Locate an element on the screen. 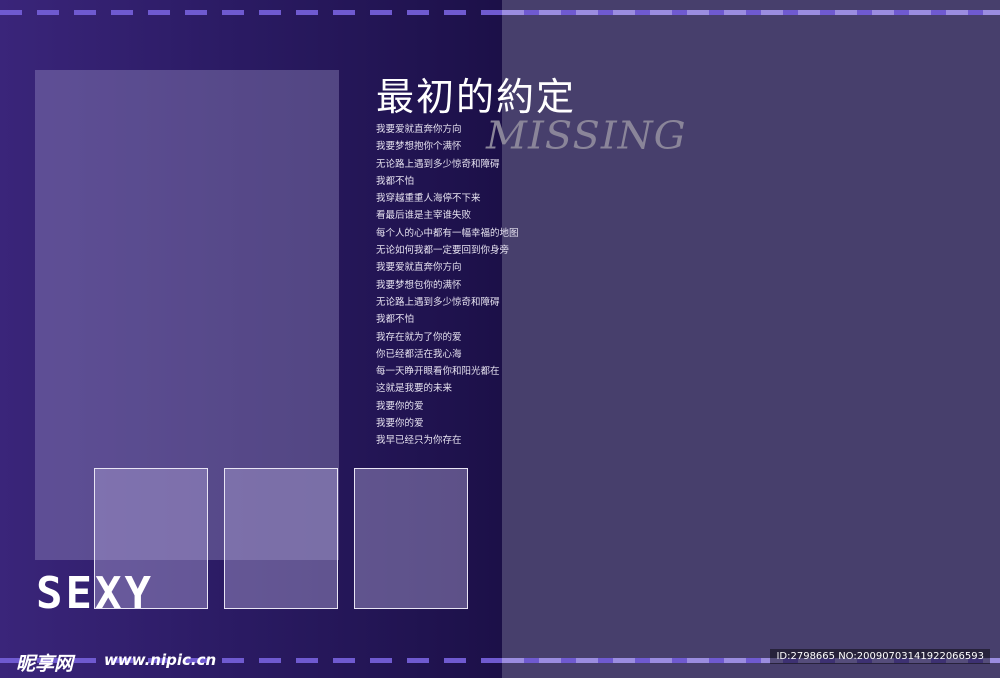  lyric-line: 每个人的心中都有一幅幸福的地图 is located at coordinates (447, 233).